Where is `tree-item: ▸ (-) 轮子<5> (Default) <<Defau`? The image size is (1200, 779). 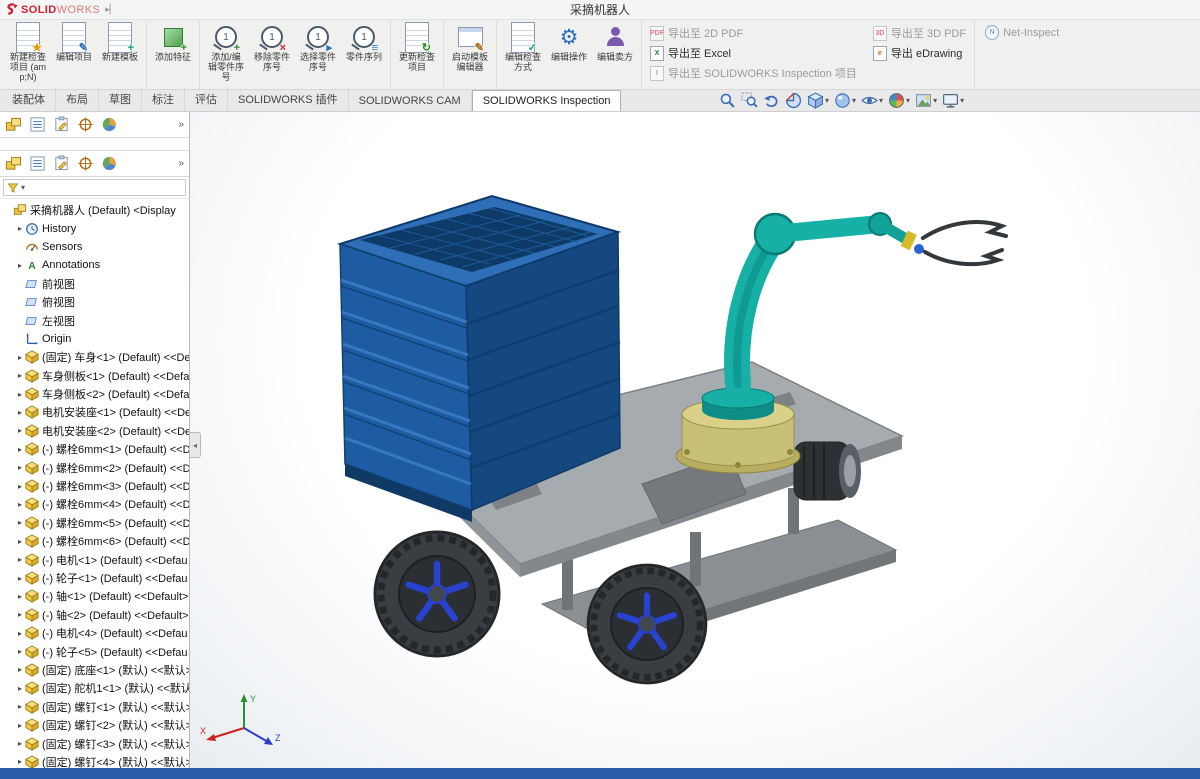
tree-item: ▸ (-) 轮子<5> (Default) <<Defau is located at coordinates (94, 651).